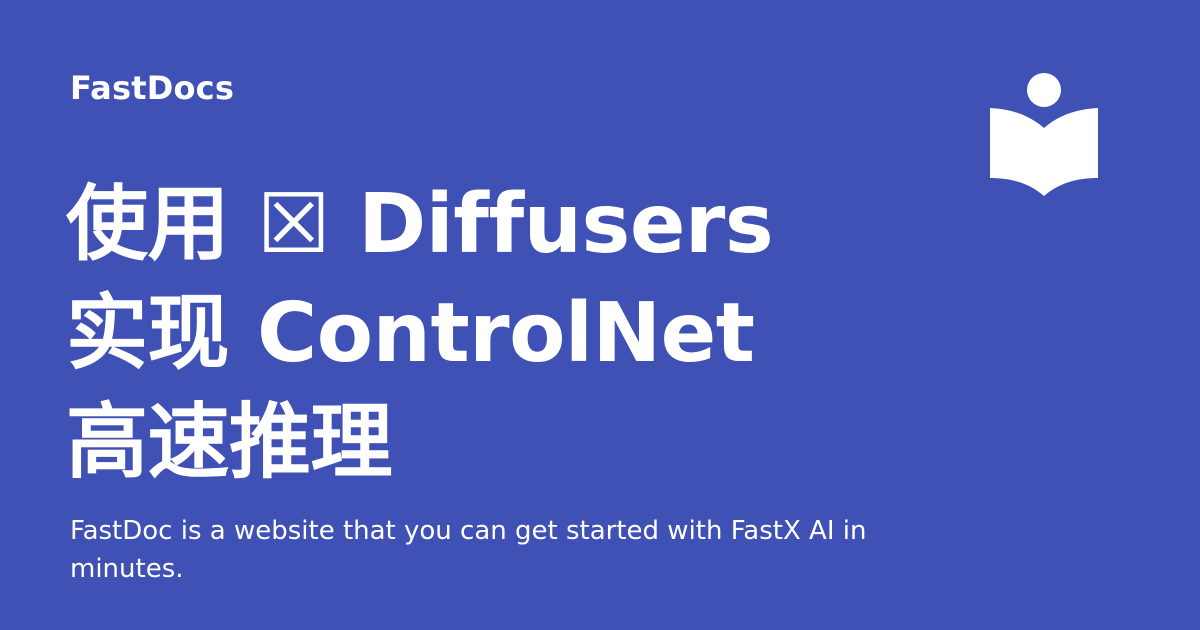 Image resolution: width=1200 pixels, height=630 pixels. I want to click on title-line-1: 使用 ☒ Diffusers, so click(420, 224).